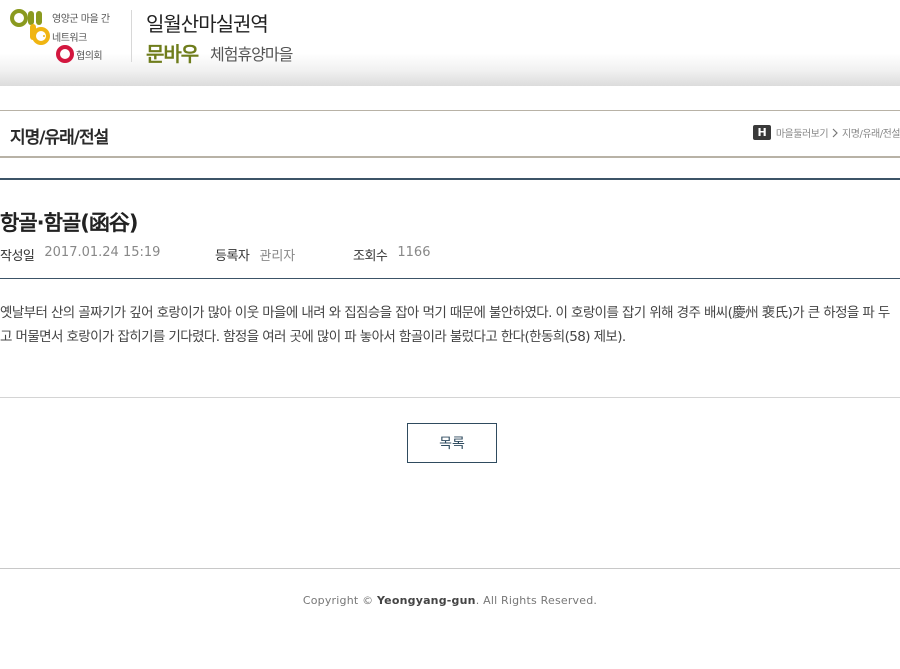 The image size is (900, 669). I want to click on article-title: 항골·함골(函谷), so click(69, 223).